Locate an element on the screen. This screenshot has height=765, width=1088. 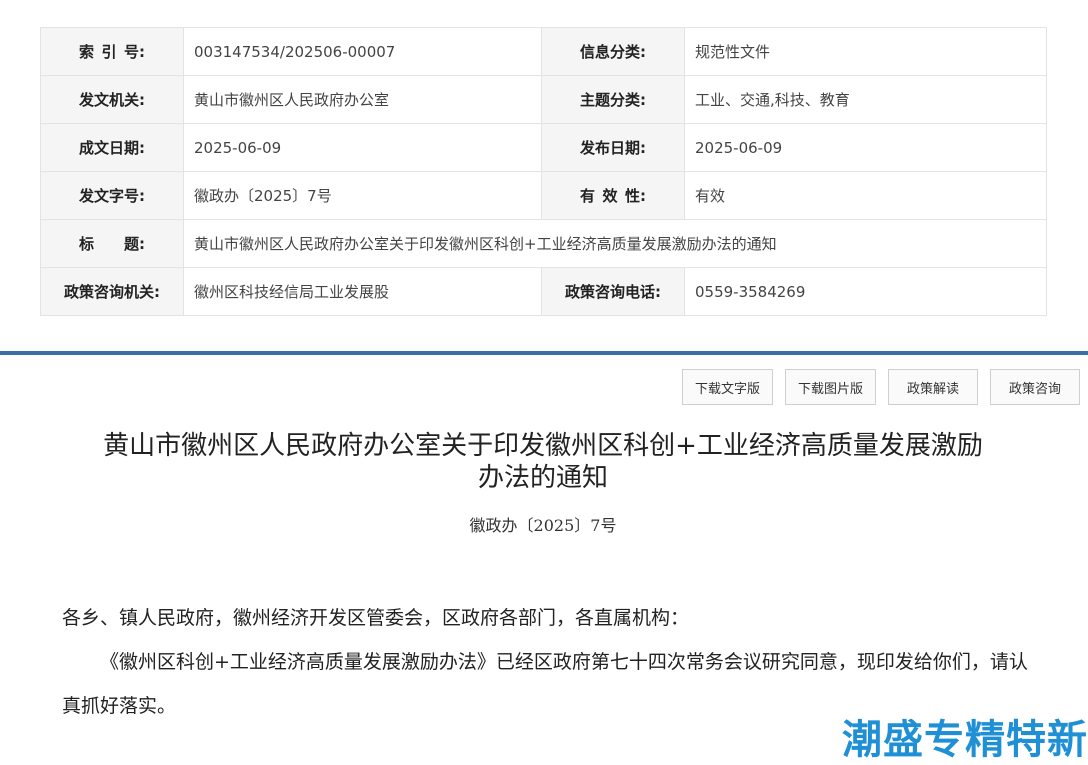
document-number-label: 发文字号: is located at coordinates (112, 195).